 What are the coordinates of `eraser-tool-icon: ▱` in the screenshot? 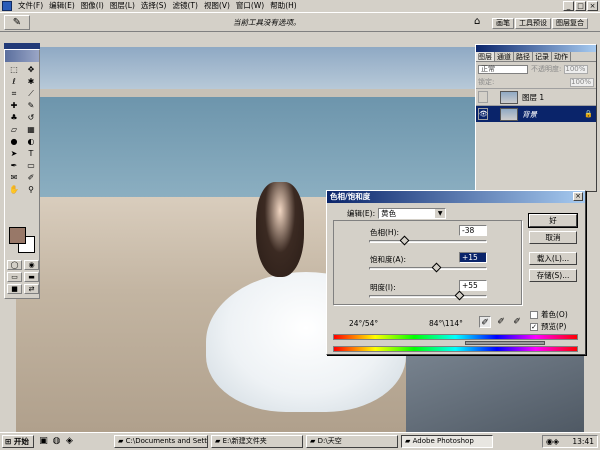 It's located at (14, 129).